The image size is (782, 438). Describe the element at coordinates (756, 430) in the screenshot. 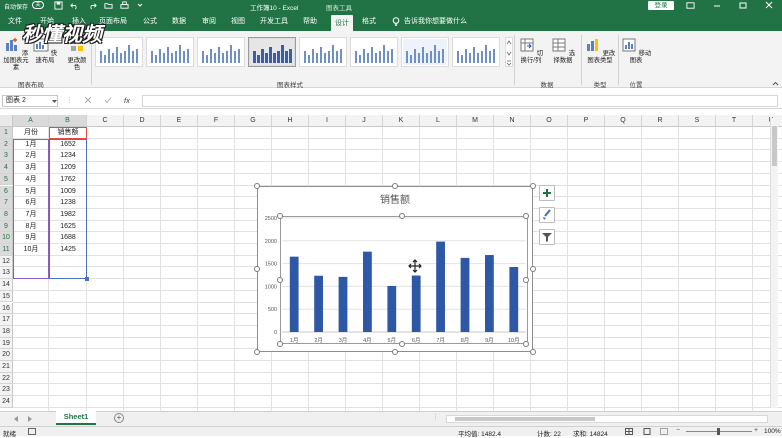

I see `zoom-in-button: +` at that location.